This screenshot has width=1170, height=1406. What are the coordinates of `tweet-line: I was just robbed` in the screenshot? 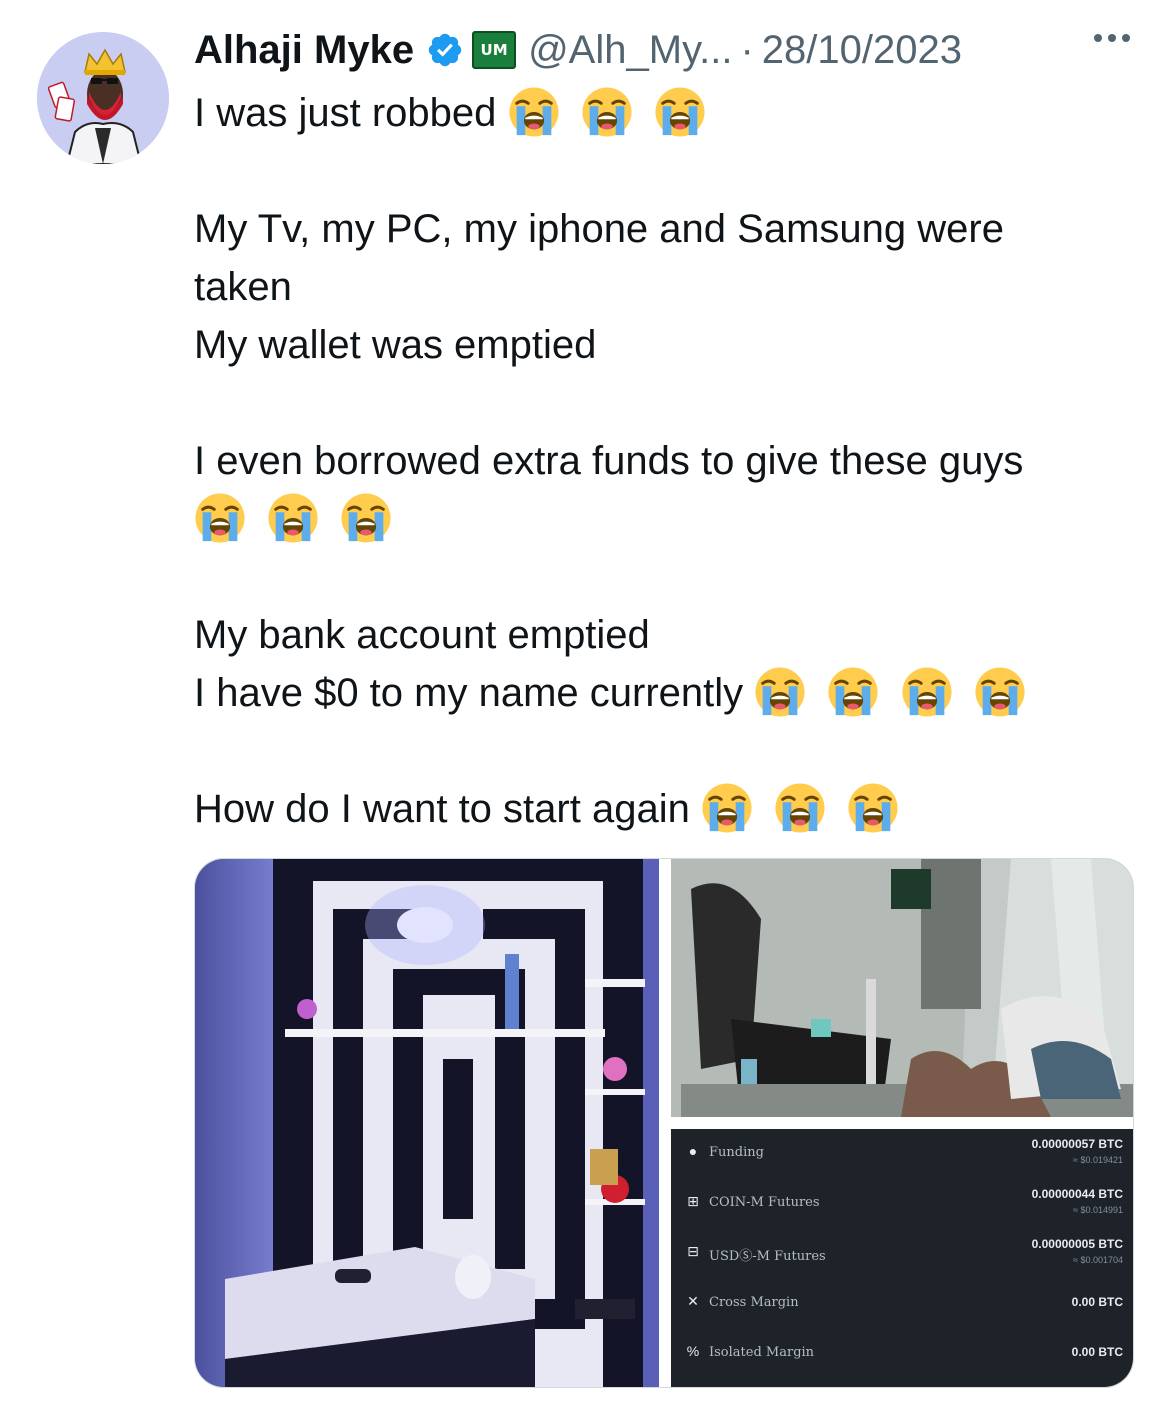 It's located at (669, 113).